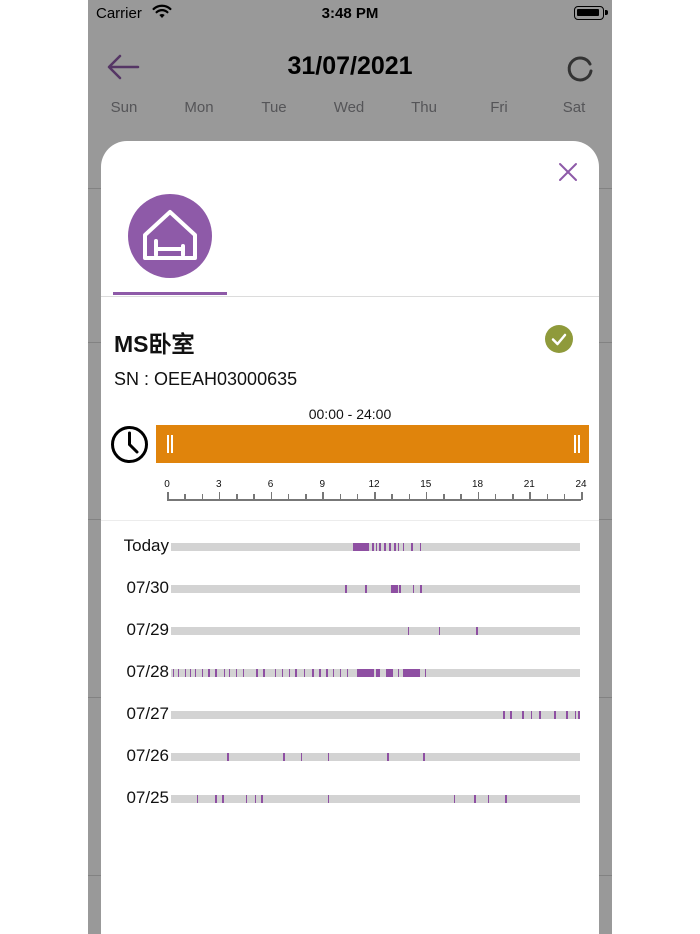  I want to click on scale-tick-label: 3, so click(218, 484).